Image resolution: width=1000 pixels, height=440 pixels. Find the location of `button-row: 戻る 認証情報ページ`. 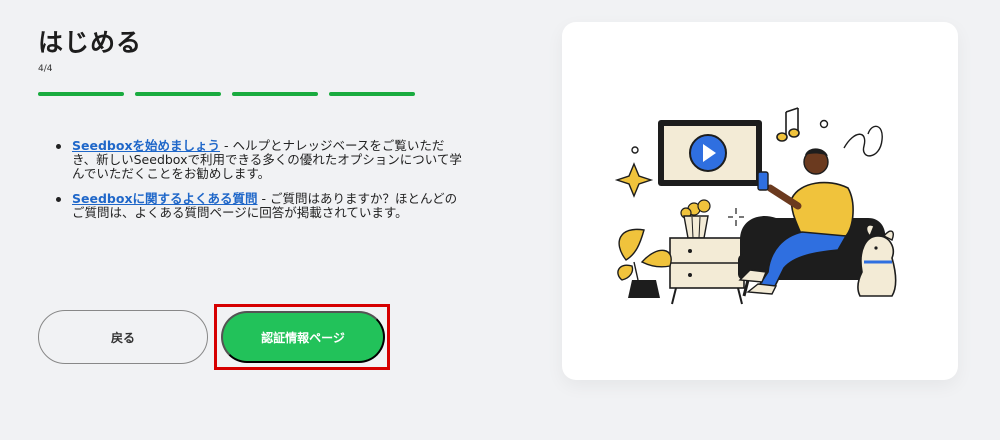

button-row: 戻る 認証情報ページ is located at coordinates (214, 337).